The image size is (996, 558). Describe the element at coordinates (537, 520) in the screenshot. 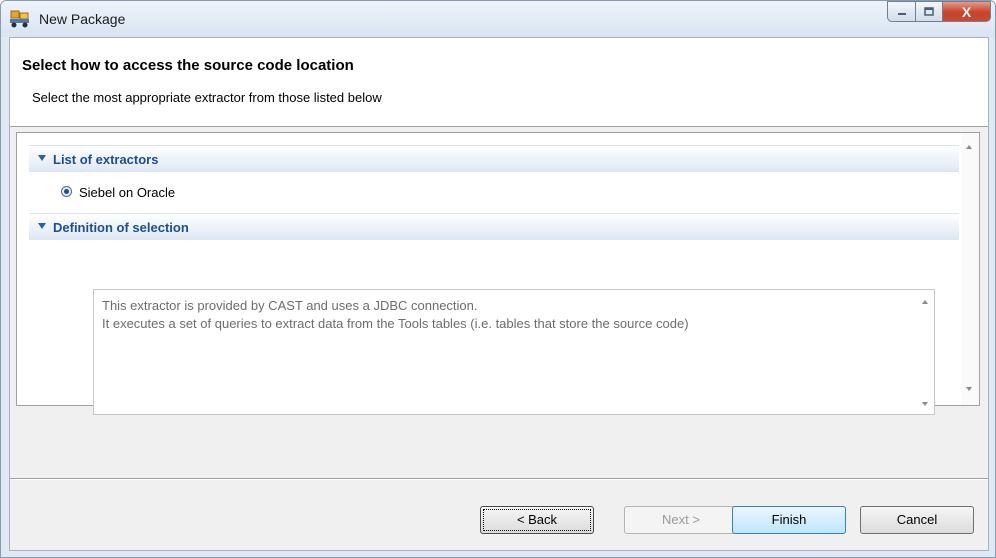

I see `back-button: < Back` at that location.